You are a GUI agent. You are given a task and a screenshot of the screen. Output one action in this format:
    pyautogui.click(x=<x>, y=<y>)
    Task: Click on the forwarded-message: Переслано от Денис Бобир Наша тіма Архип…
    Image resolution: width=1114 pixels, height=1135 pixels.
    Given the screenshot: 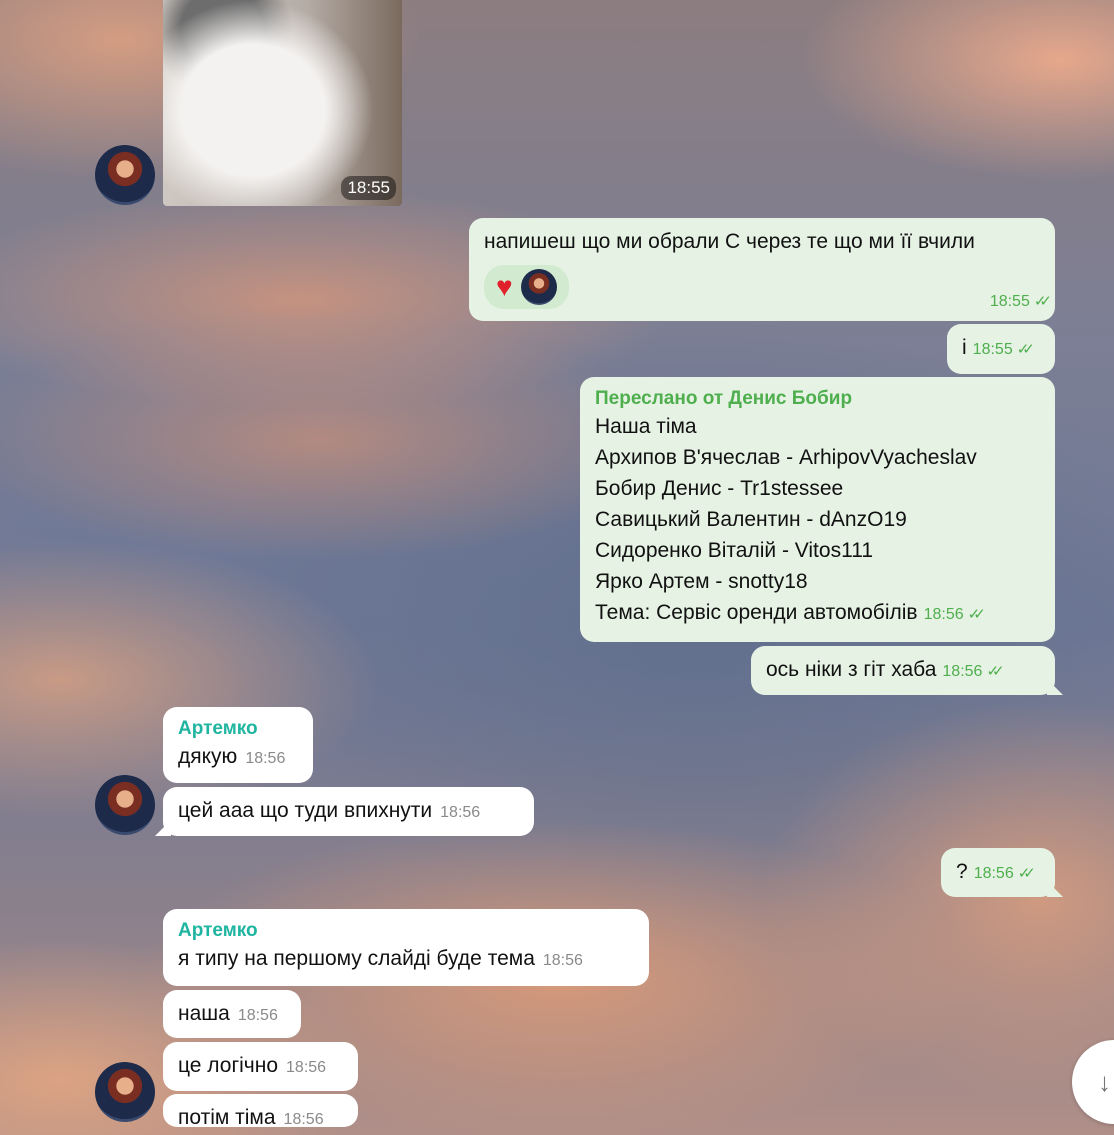 What is the action you would take?
    pyautogui.click(x=817, y=509)
    